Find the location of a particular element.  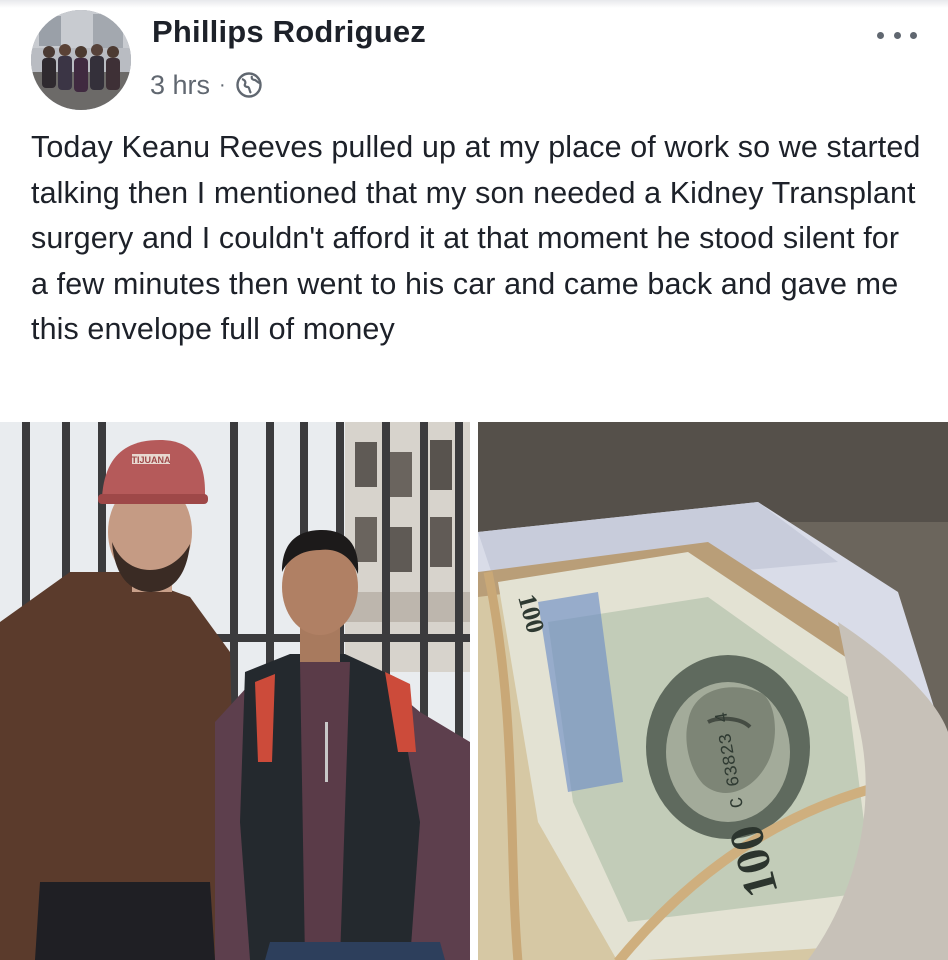

profile-avatar is located at coordinates (81, 60).